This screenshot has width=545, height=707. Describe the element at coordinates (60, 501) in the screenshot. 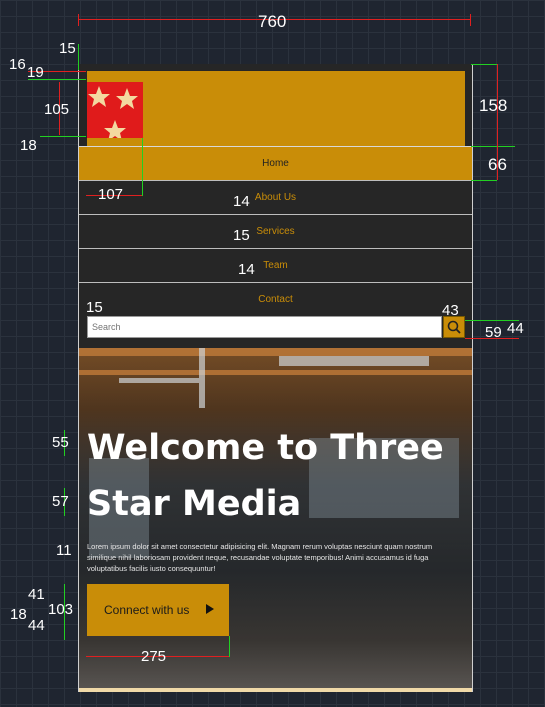

I see `dim-title-font-2: 57` at that location.